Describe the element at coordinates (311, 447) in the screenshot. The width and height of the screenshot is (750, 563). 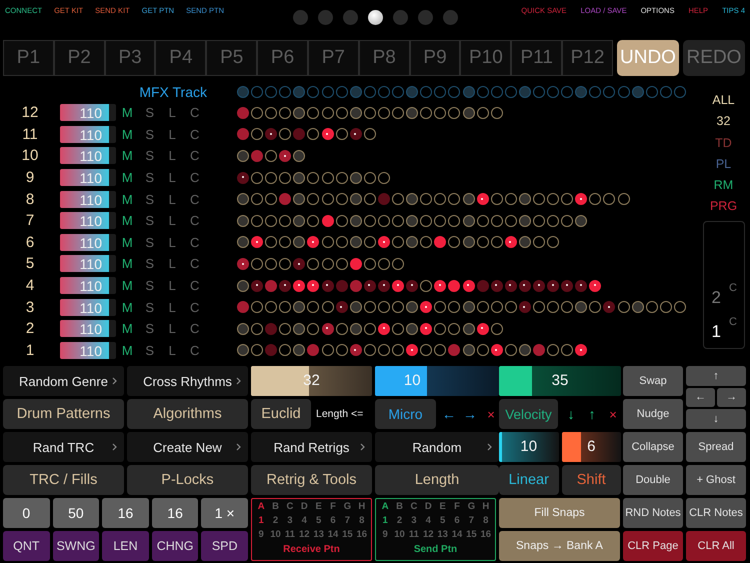
I see `menu-button: Rand Retrigs` at that location.